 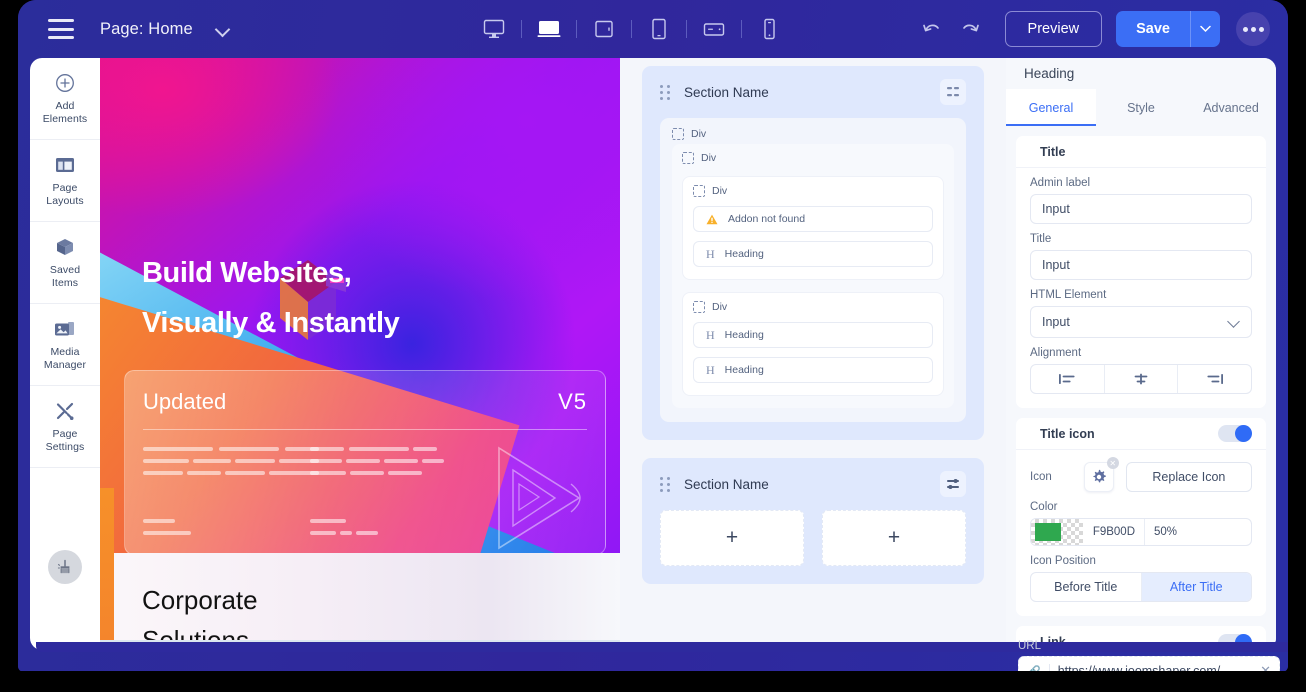 I want to click on group-label: Title icon, so click(x=1067, y=433).